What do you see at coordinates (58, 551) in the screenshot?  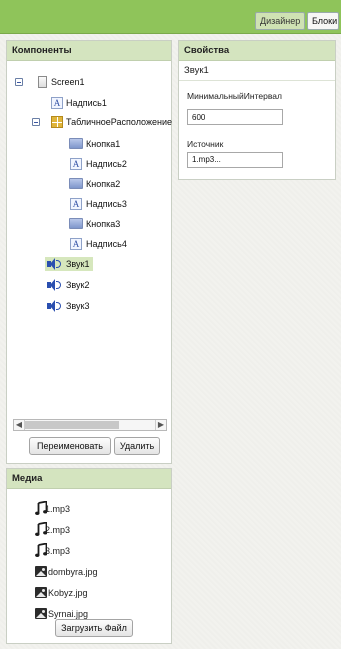 I see `media-file-name: 3.mp3` at bounding box center [58, 551].